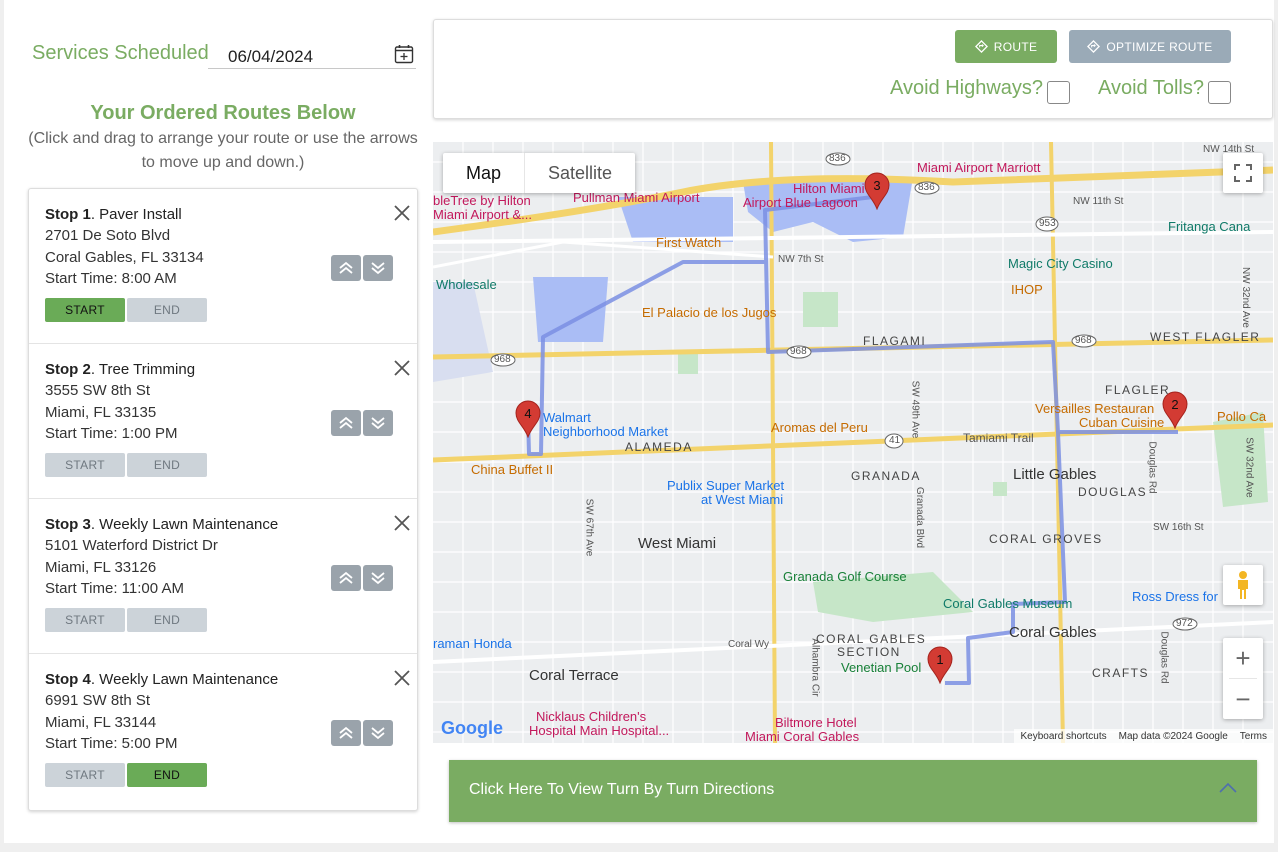 This screenshot has height=852, width=1278. Describe the element at coordinates (871, 639) in the screenshot. I see `neighborhood-label: CORAL GABLES` at that location.